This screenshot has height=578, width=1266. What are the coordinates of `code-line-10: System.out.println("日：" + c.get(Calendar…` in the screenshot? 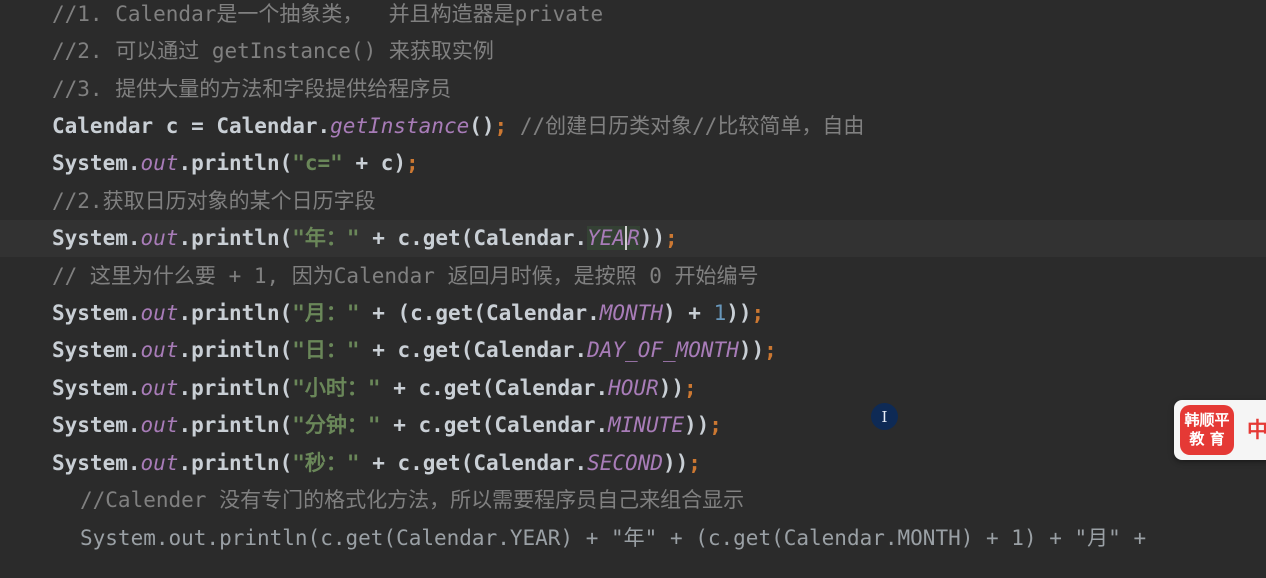 It's located at (633, 350).